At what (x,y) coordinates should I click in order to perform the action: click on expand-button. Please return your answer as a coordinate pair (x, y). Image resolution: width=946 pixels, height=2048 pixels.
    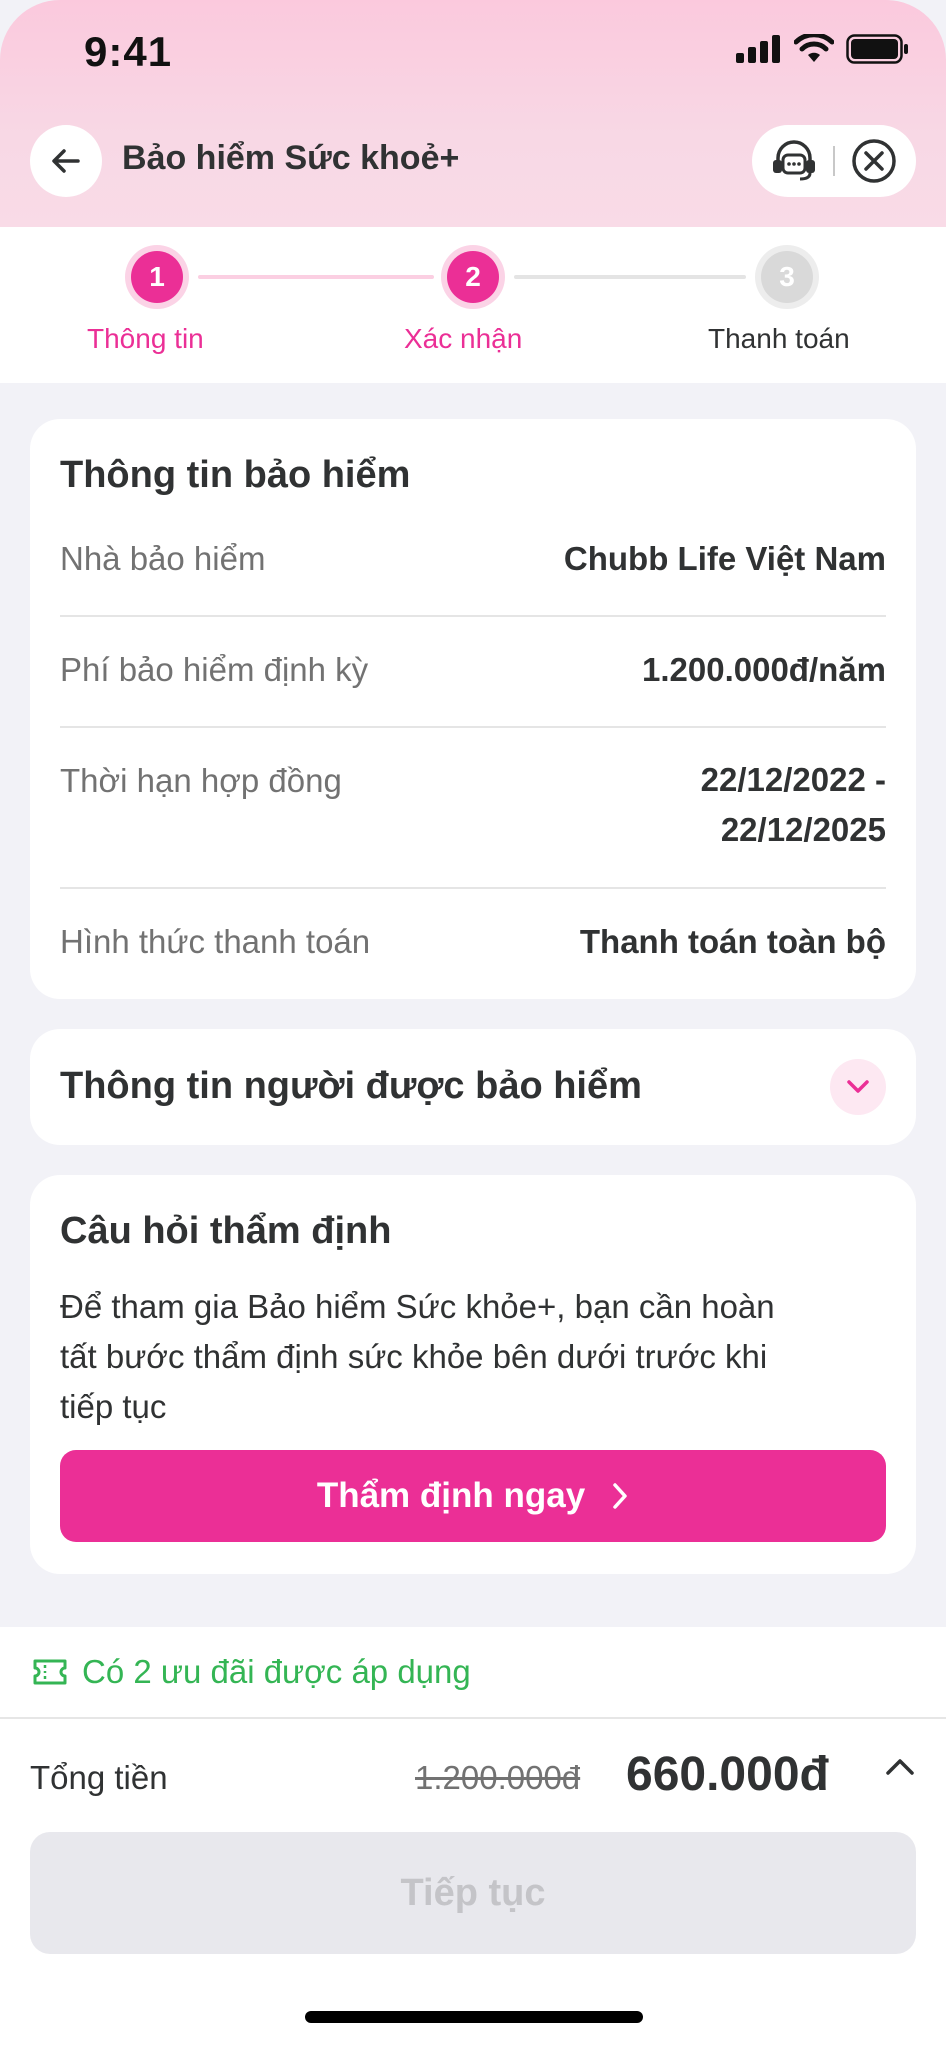
    Looking at the image, I should click on (858, 1087).